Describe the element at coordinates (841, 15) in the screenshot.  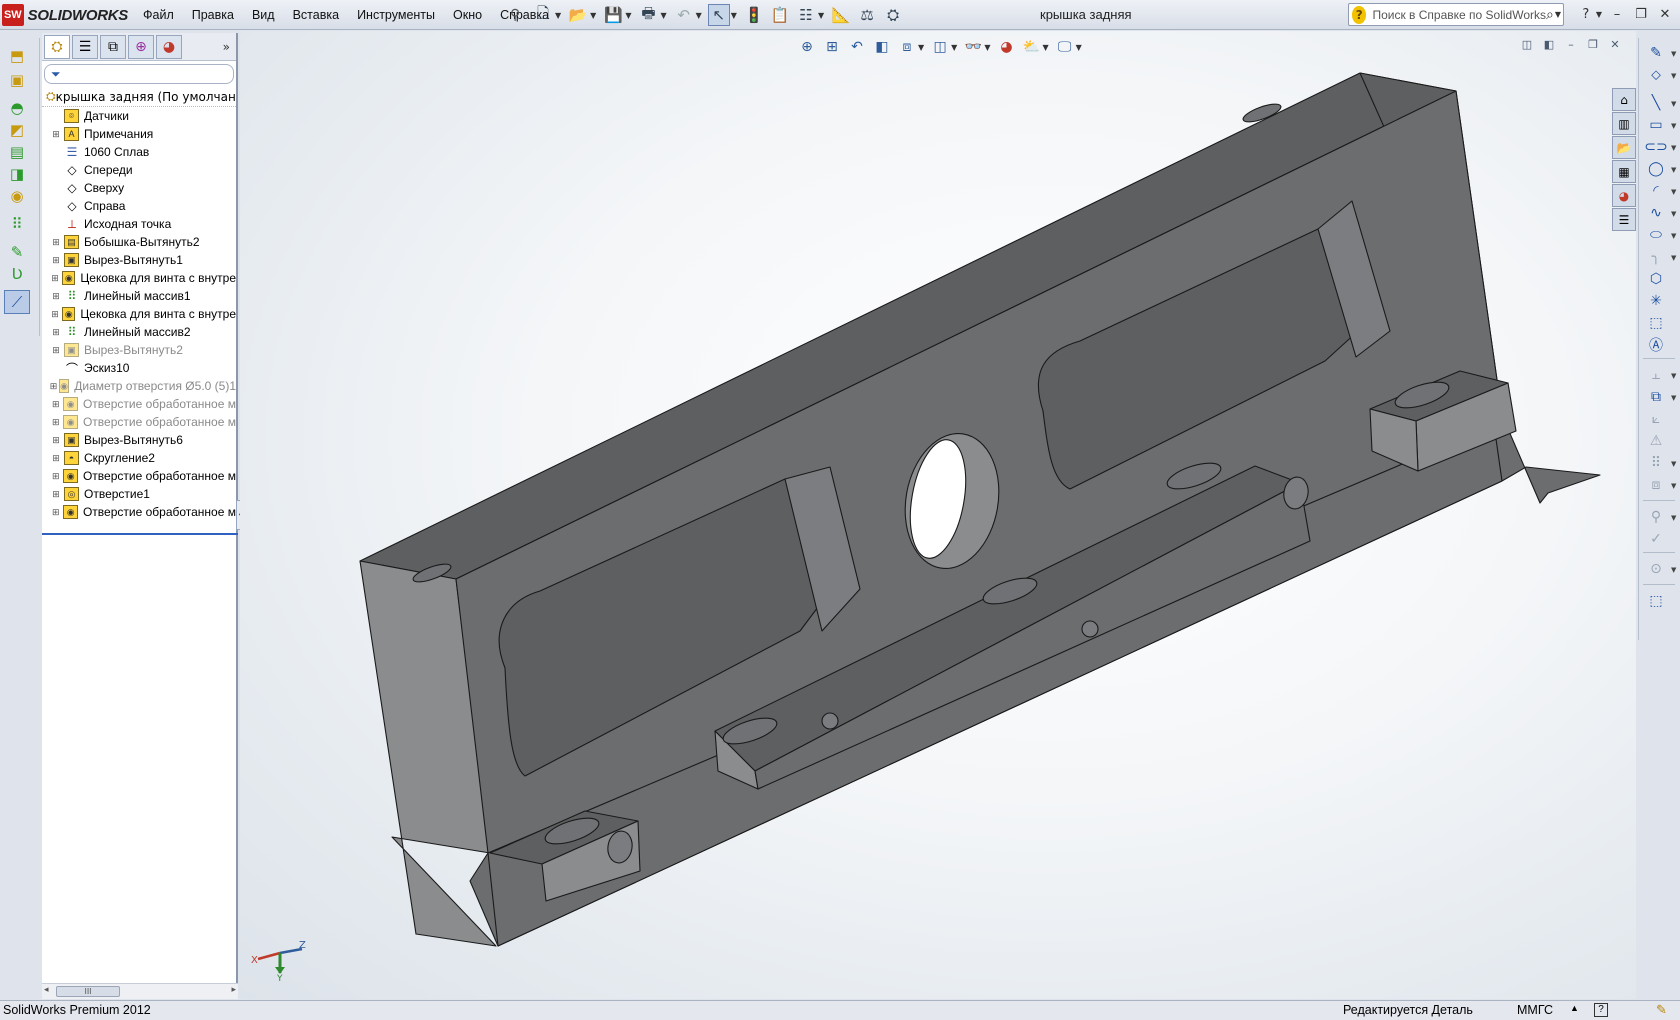
I see `measure-icon: 📐` at that location.